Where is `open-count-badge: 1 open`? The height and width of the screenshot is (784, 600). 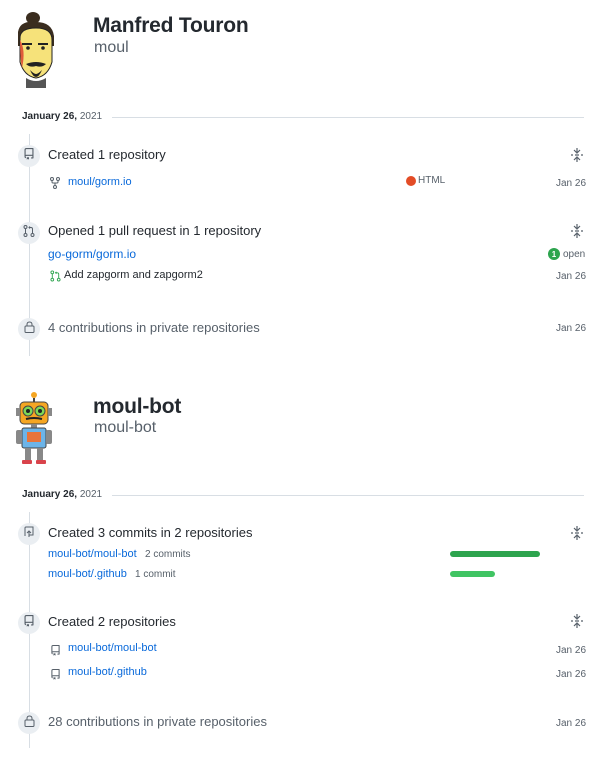
open-count-badge: 1 open is located at coordinates (566, 254).